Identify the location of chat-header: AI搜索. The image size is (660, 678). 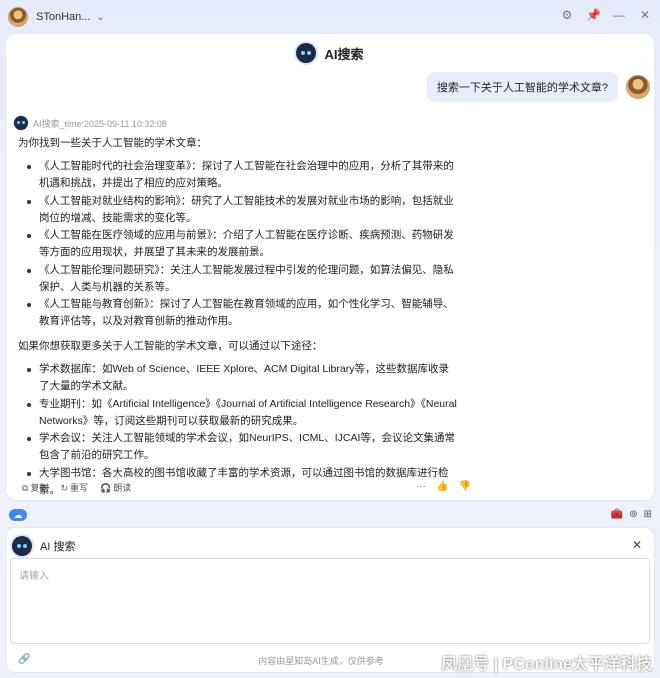
(330, 53).